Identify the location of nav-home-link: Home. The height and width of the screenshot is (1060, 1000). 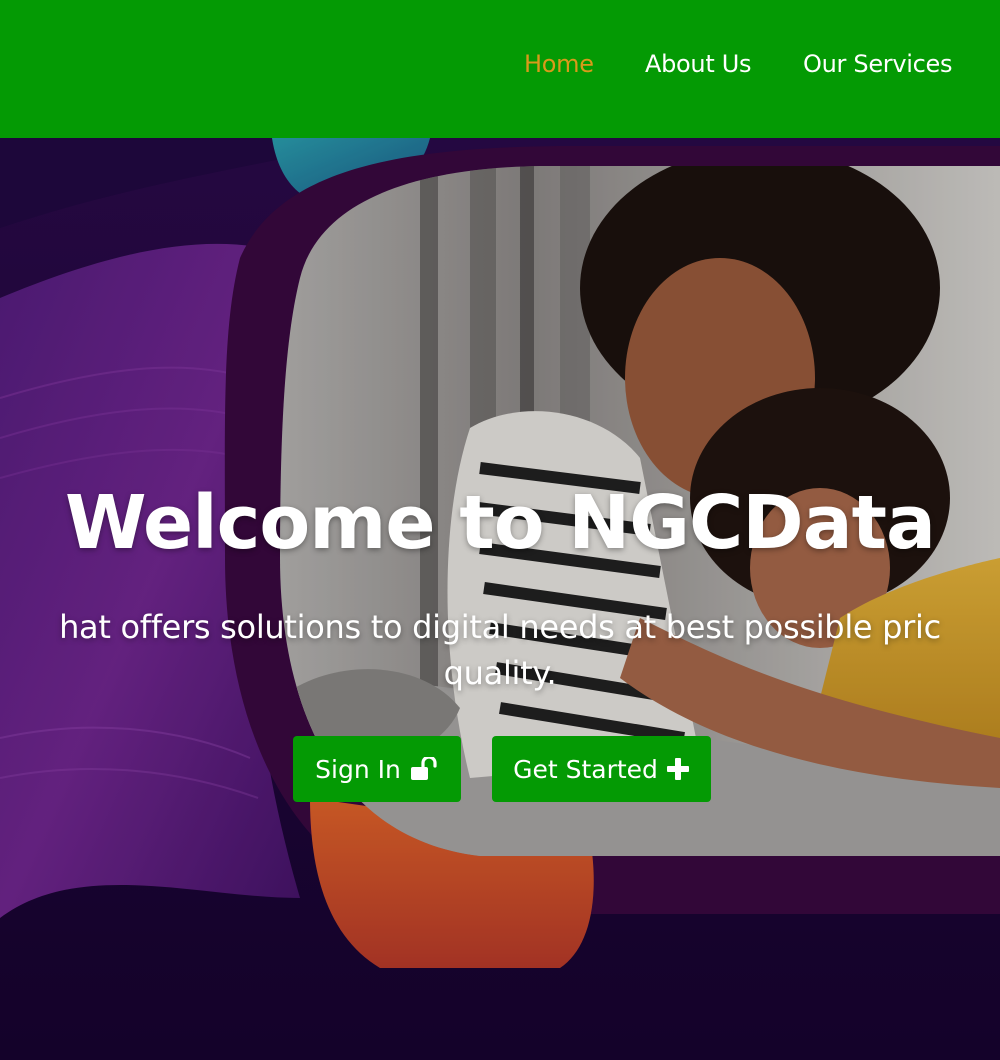
(559, 64).